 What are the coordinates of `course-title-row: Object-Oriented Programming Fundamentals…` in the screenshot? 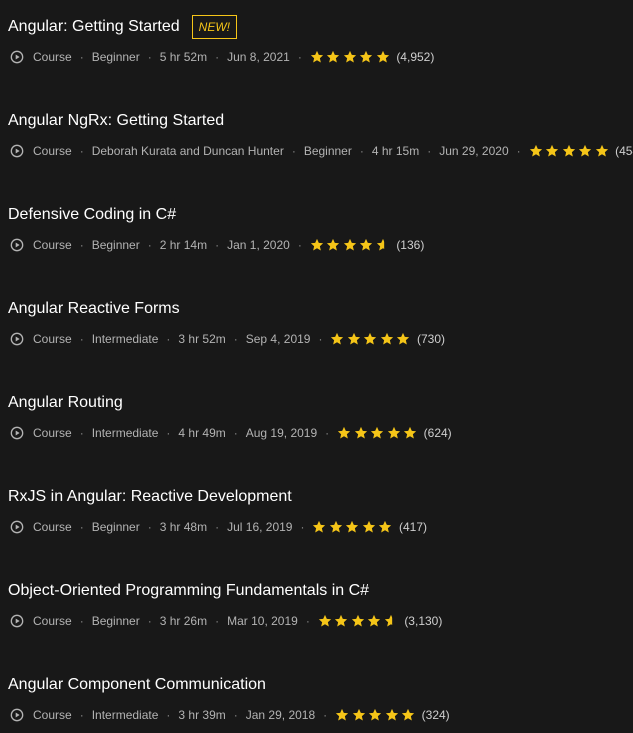 It's located at (188, 591).